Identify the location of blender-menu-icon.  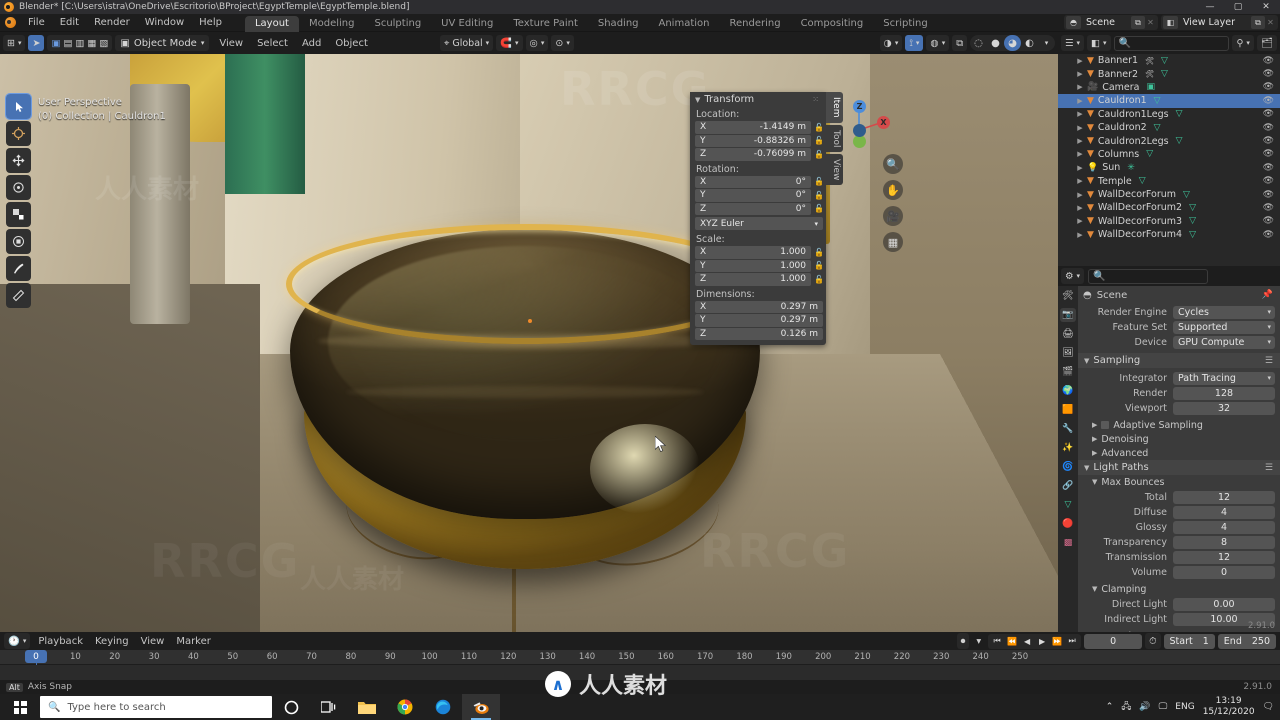
(10, 22).